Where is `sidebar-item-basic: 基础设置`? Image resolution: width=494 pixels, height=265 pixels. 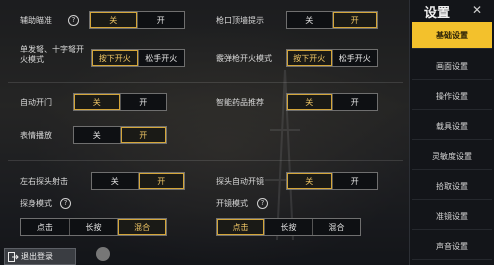
sidebar-item-basic: 基础设置 is located at coordinates (452, 35).